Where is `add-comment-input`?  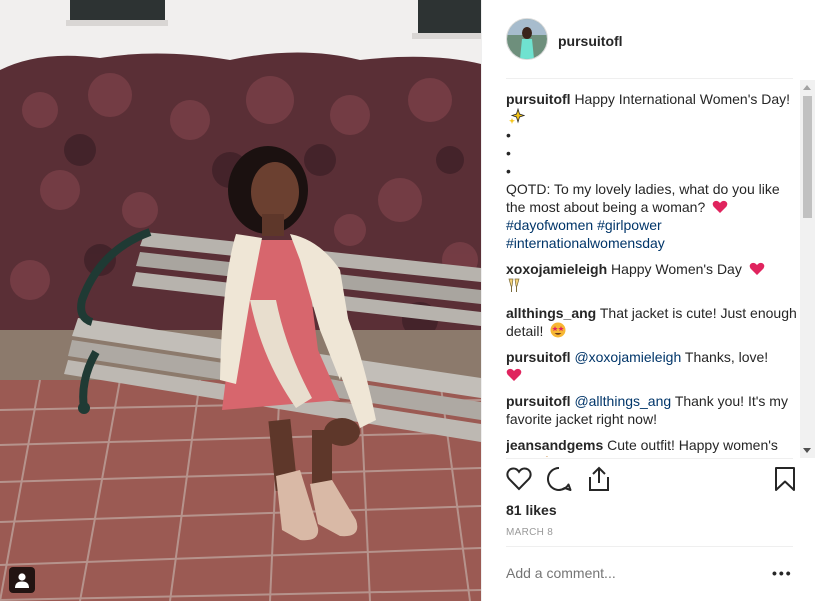 add-comment-input is located at coordinates (631, 573).